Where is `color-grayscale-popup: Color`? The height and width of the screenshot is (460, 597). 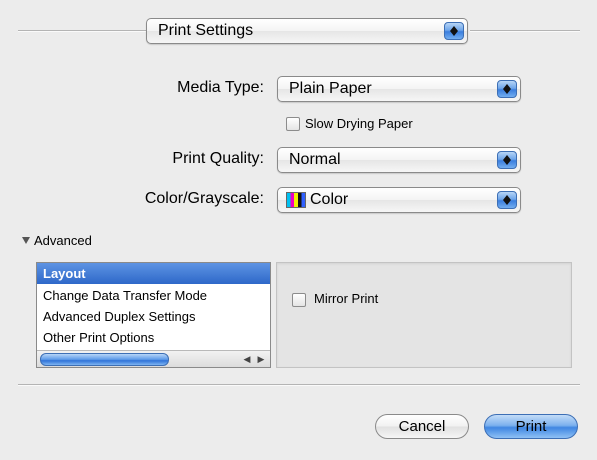 color-grayscale-popup: Color is located at coordinates (399, 200).